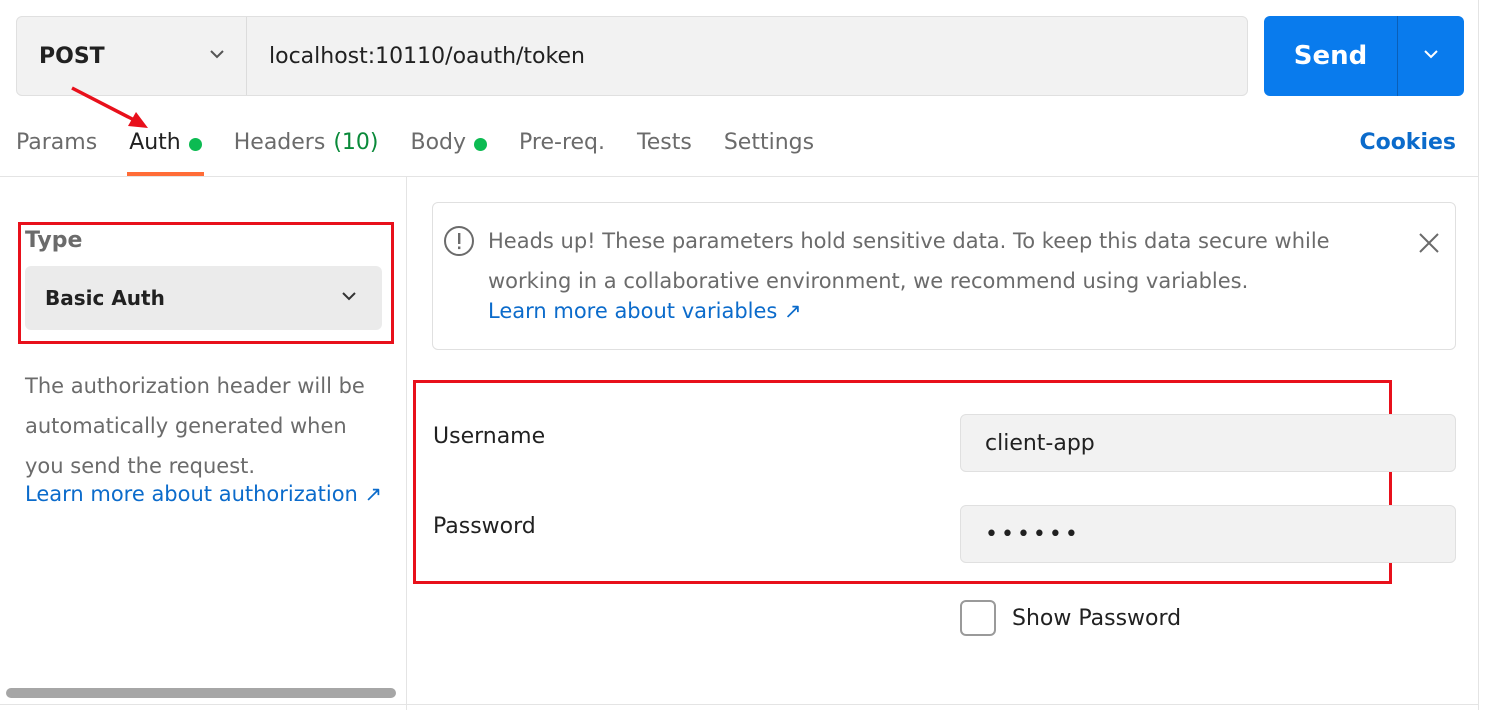 The height and width of the screenshot is (710, 1488). What do you see at coordinates (105, 298) in the screenshot?
I see `auth-type-value: Basic Auth` at bounding box center [105, 298].